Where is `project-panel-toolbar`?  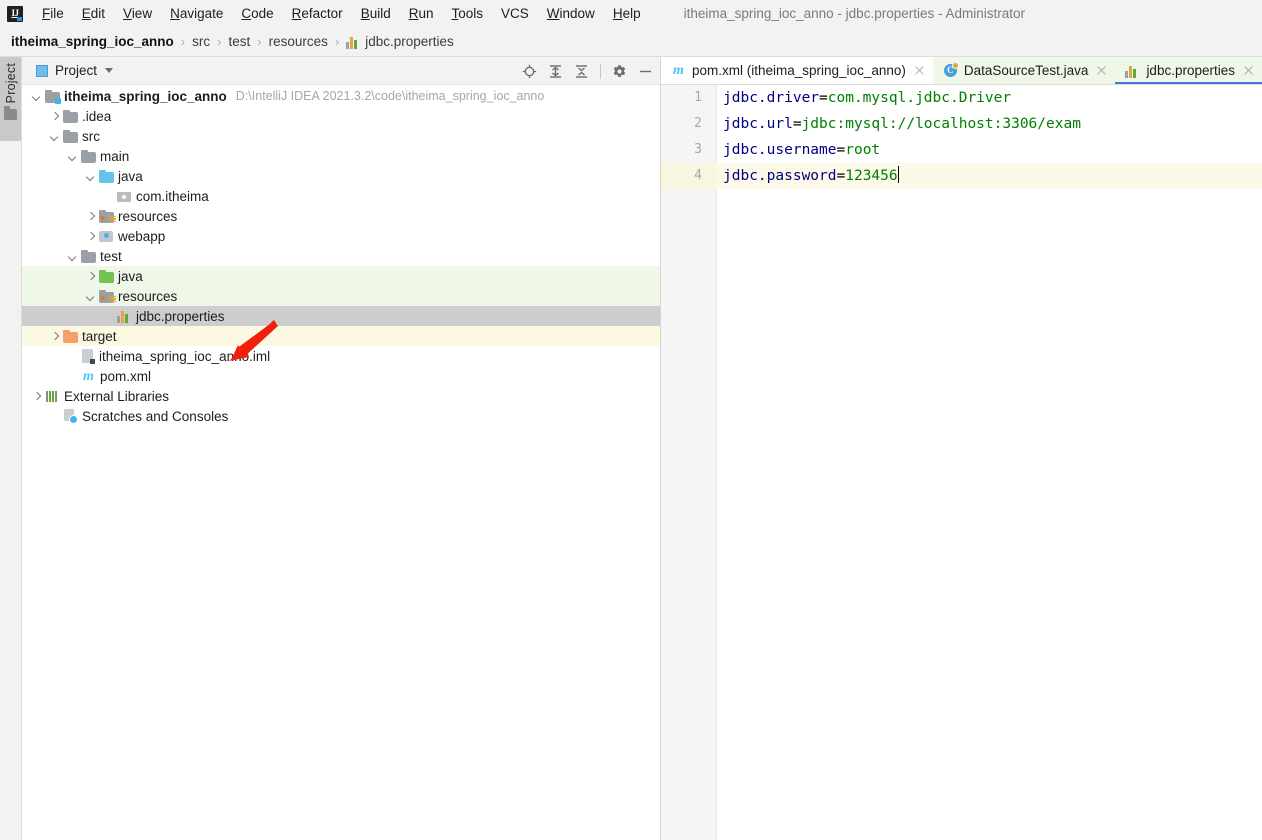 project-panel-toolbar is located at coordinates (587, 71).